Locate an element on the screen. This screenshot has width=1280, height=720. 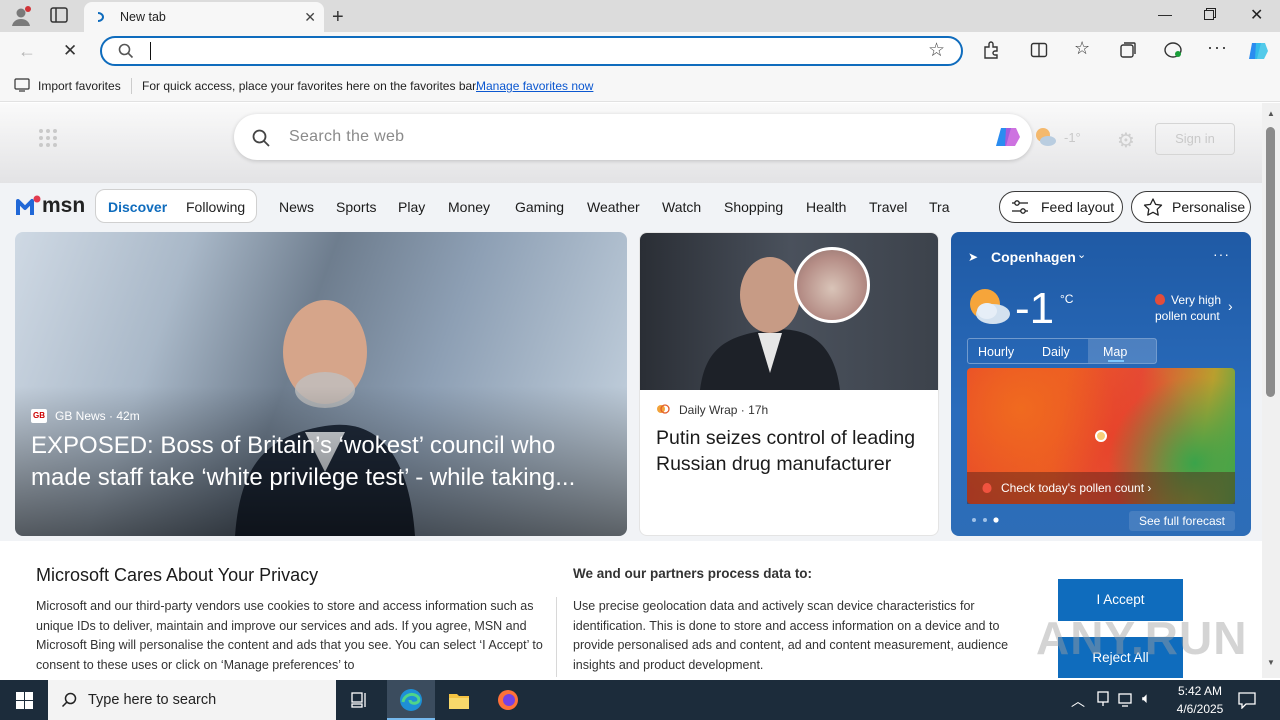
nav-overflow-item: Tra is located at coordinates (939, 207).